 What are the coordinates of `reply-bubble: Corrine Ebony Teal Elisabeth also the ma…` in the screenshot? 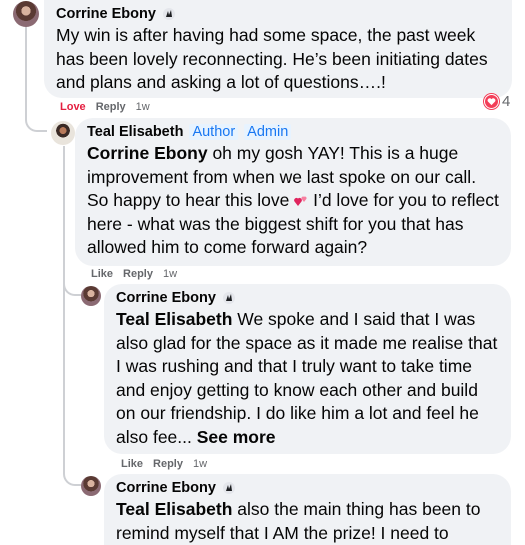 It's located at (307, 509).